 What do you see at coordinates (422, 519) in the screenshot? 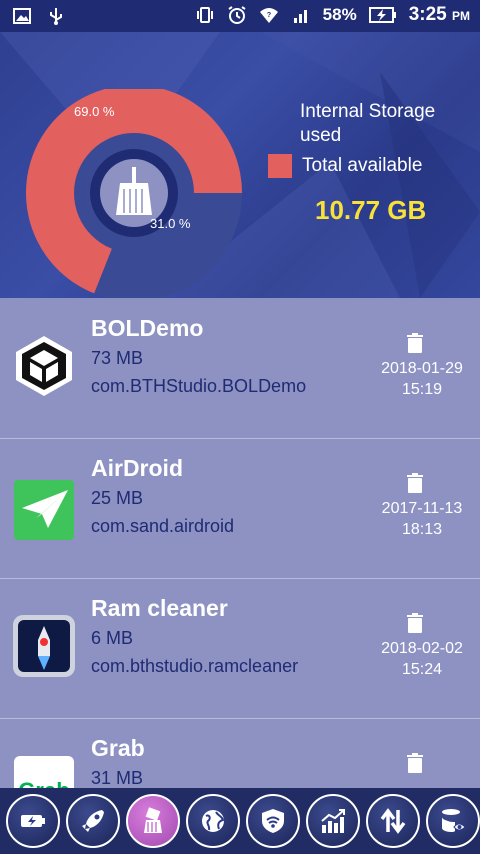
I see `app-install-date: 2017-11-13 18:13` at bounding box center [422, 519].